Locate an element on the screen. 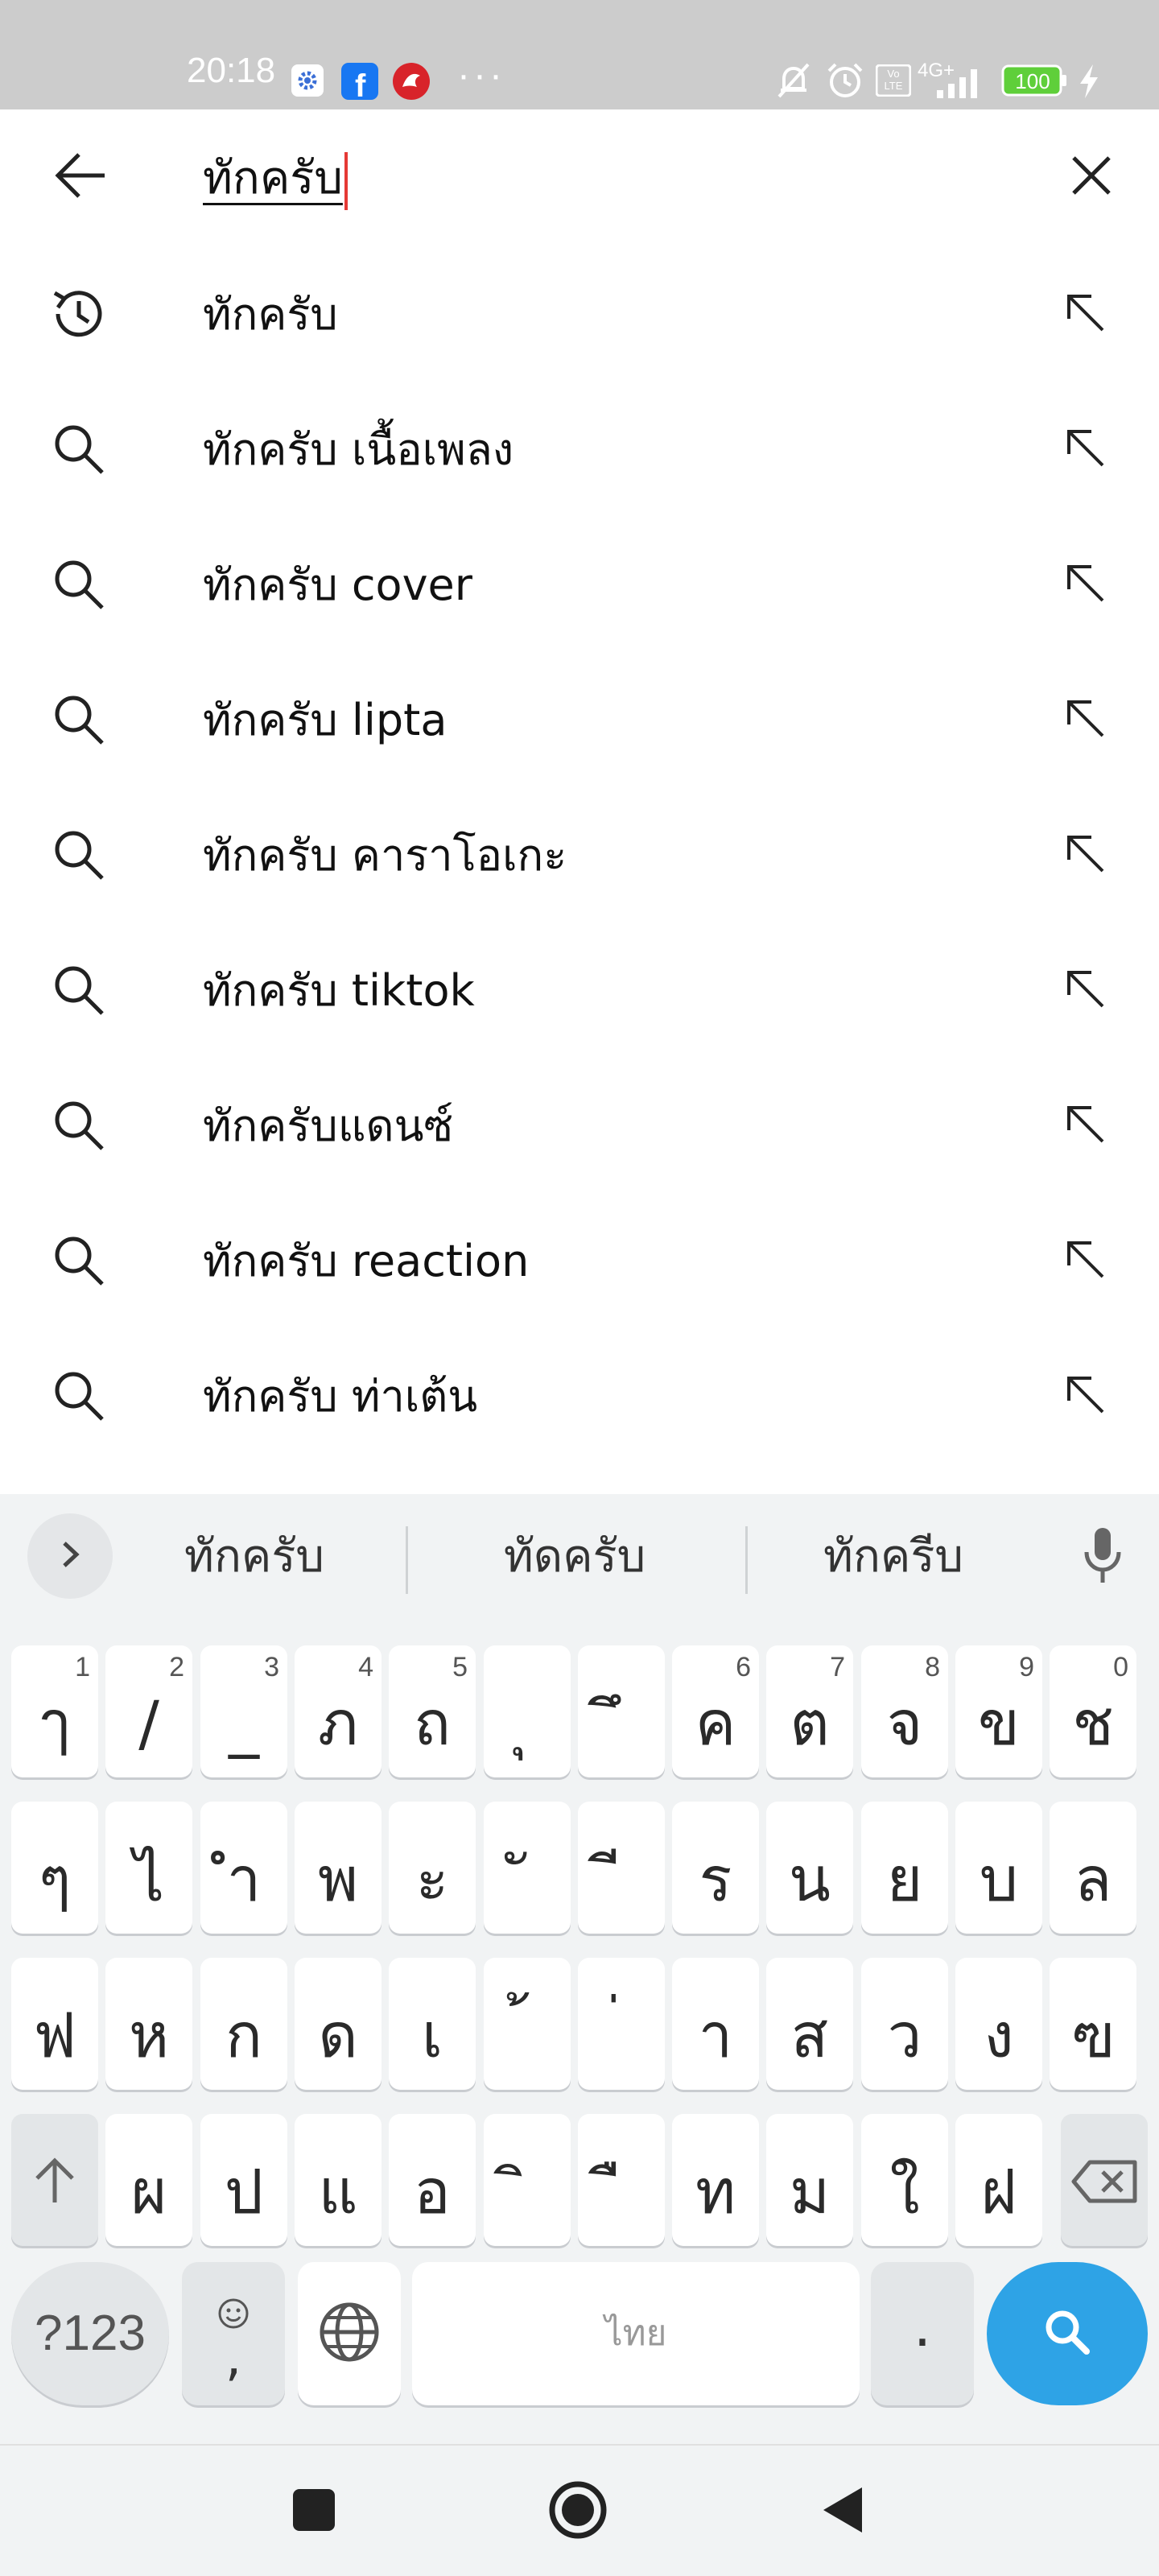 Image resolution: width=1159 pixels, height=2576 pixels. keyboard-key: ท is located at coordinates (715, 2180).